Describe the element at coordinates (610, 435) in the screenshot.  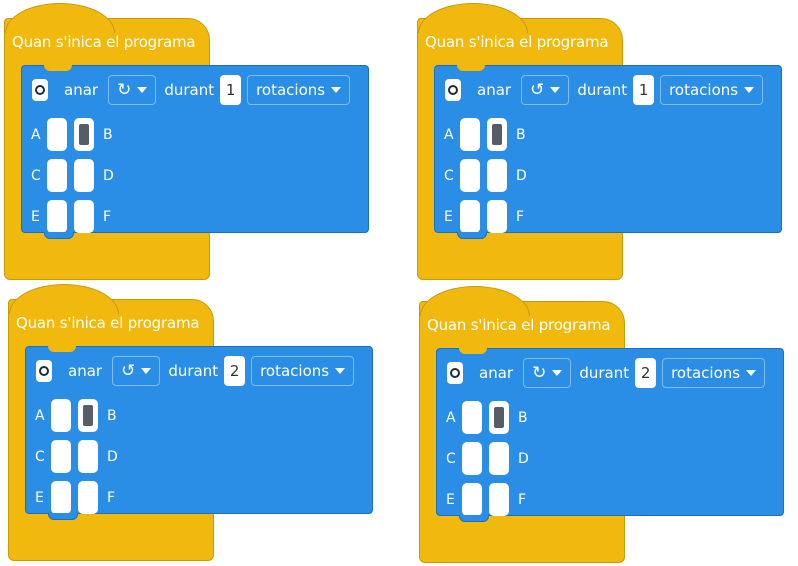
I see `motor-run-block: anar ↻ durant 2 rotacions A B C D E F` at that location.